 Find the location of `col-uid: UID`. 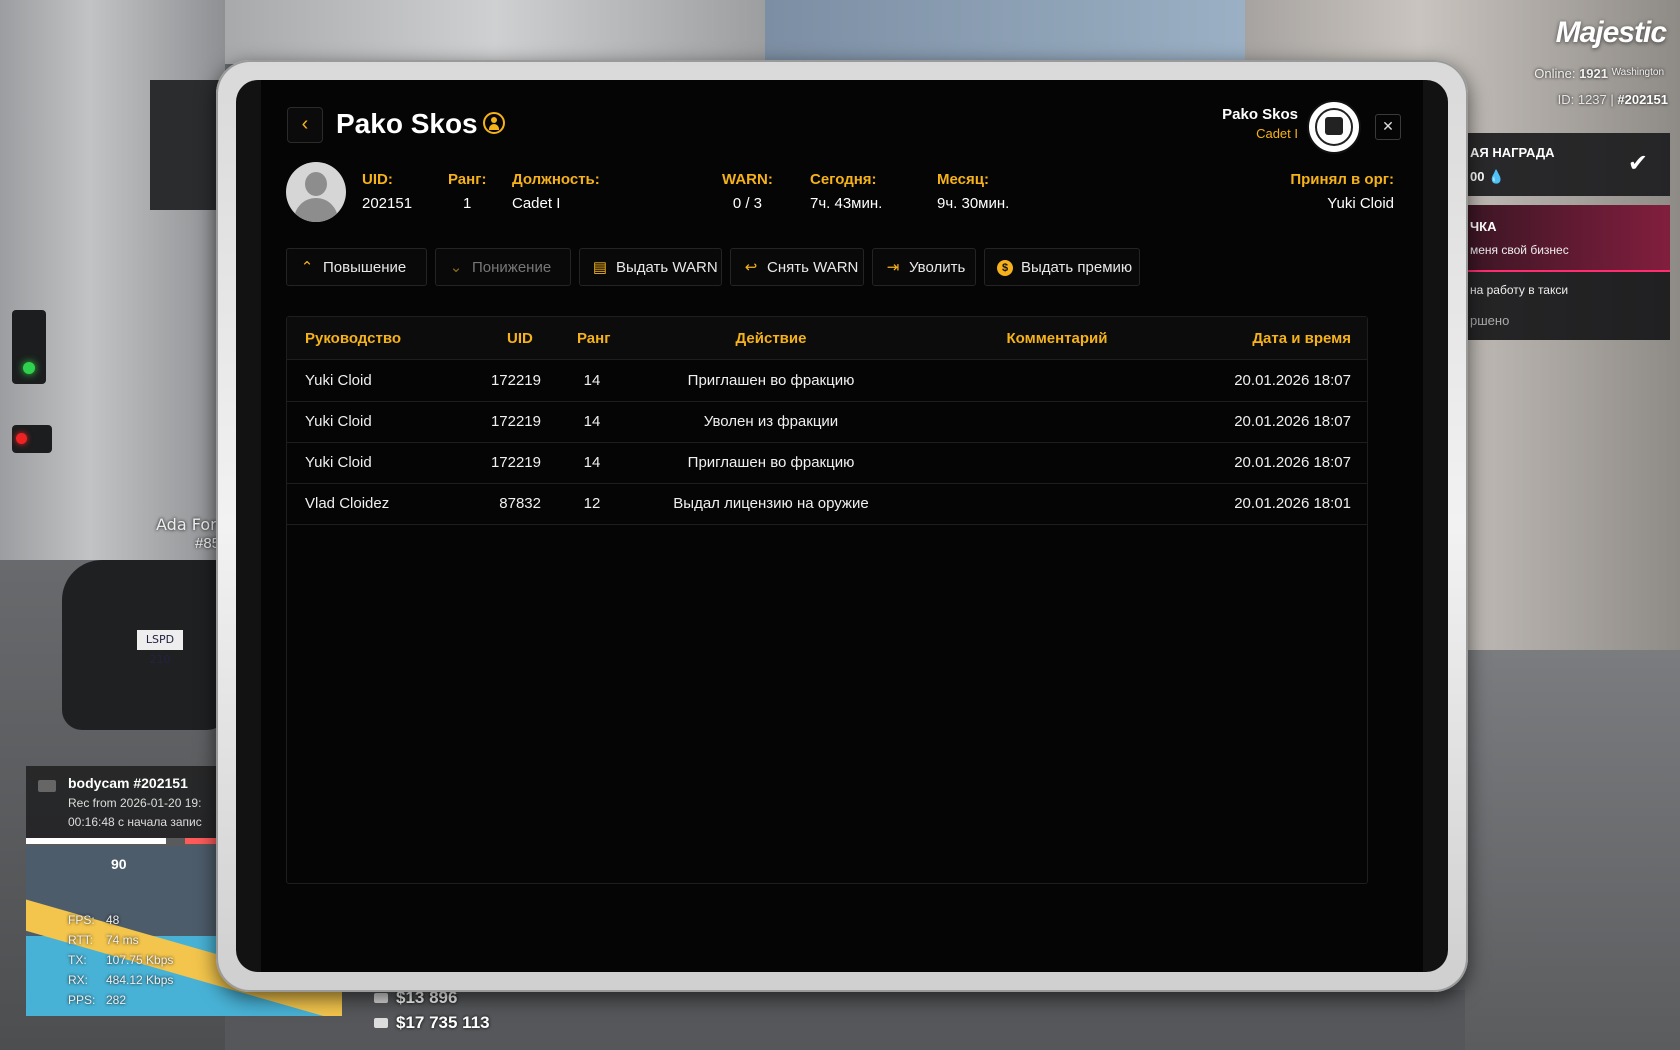

col-uid: UID is located at coordinates (520, 338).